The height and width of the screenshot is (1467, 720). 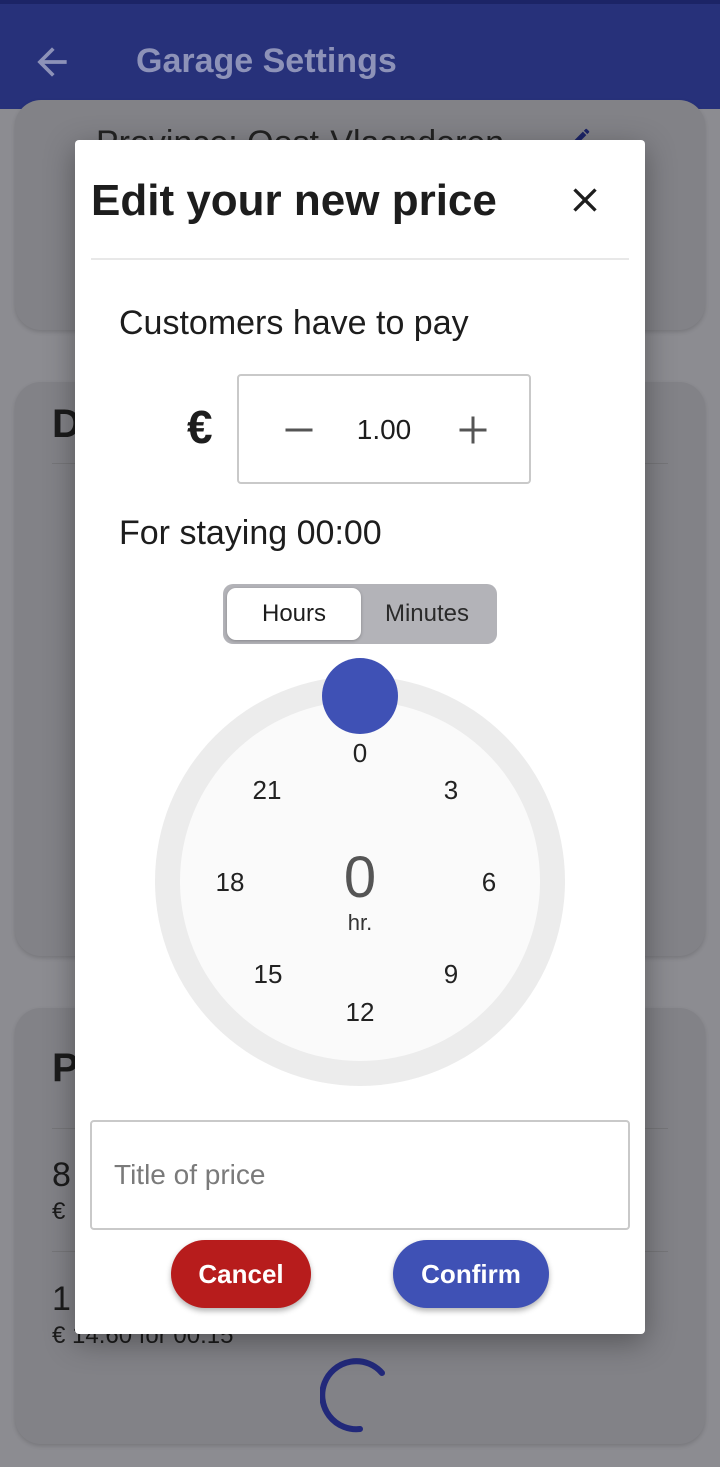 What do you see at coordinates (52, 62) in the screenshot?
I see `back-arrow-icon` at bounding box center [52, 62].